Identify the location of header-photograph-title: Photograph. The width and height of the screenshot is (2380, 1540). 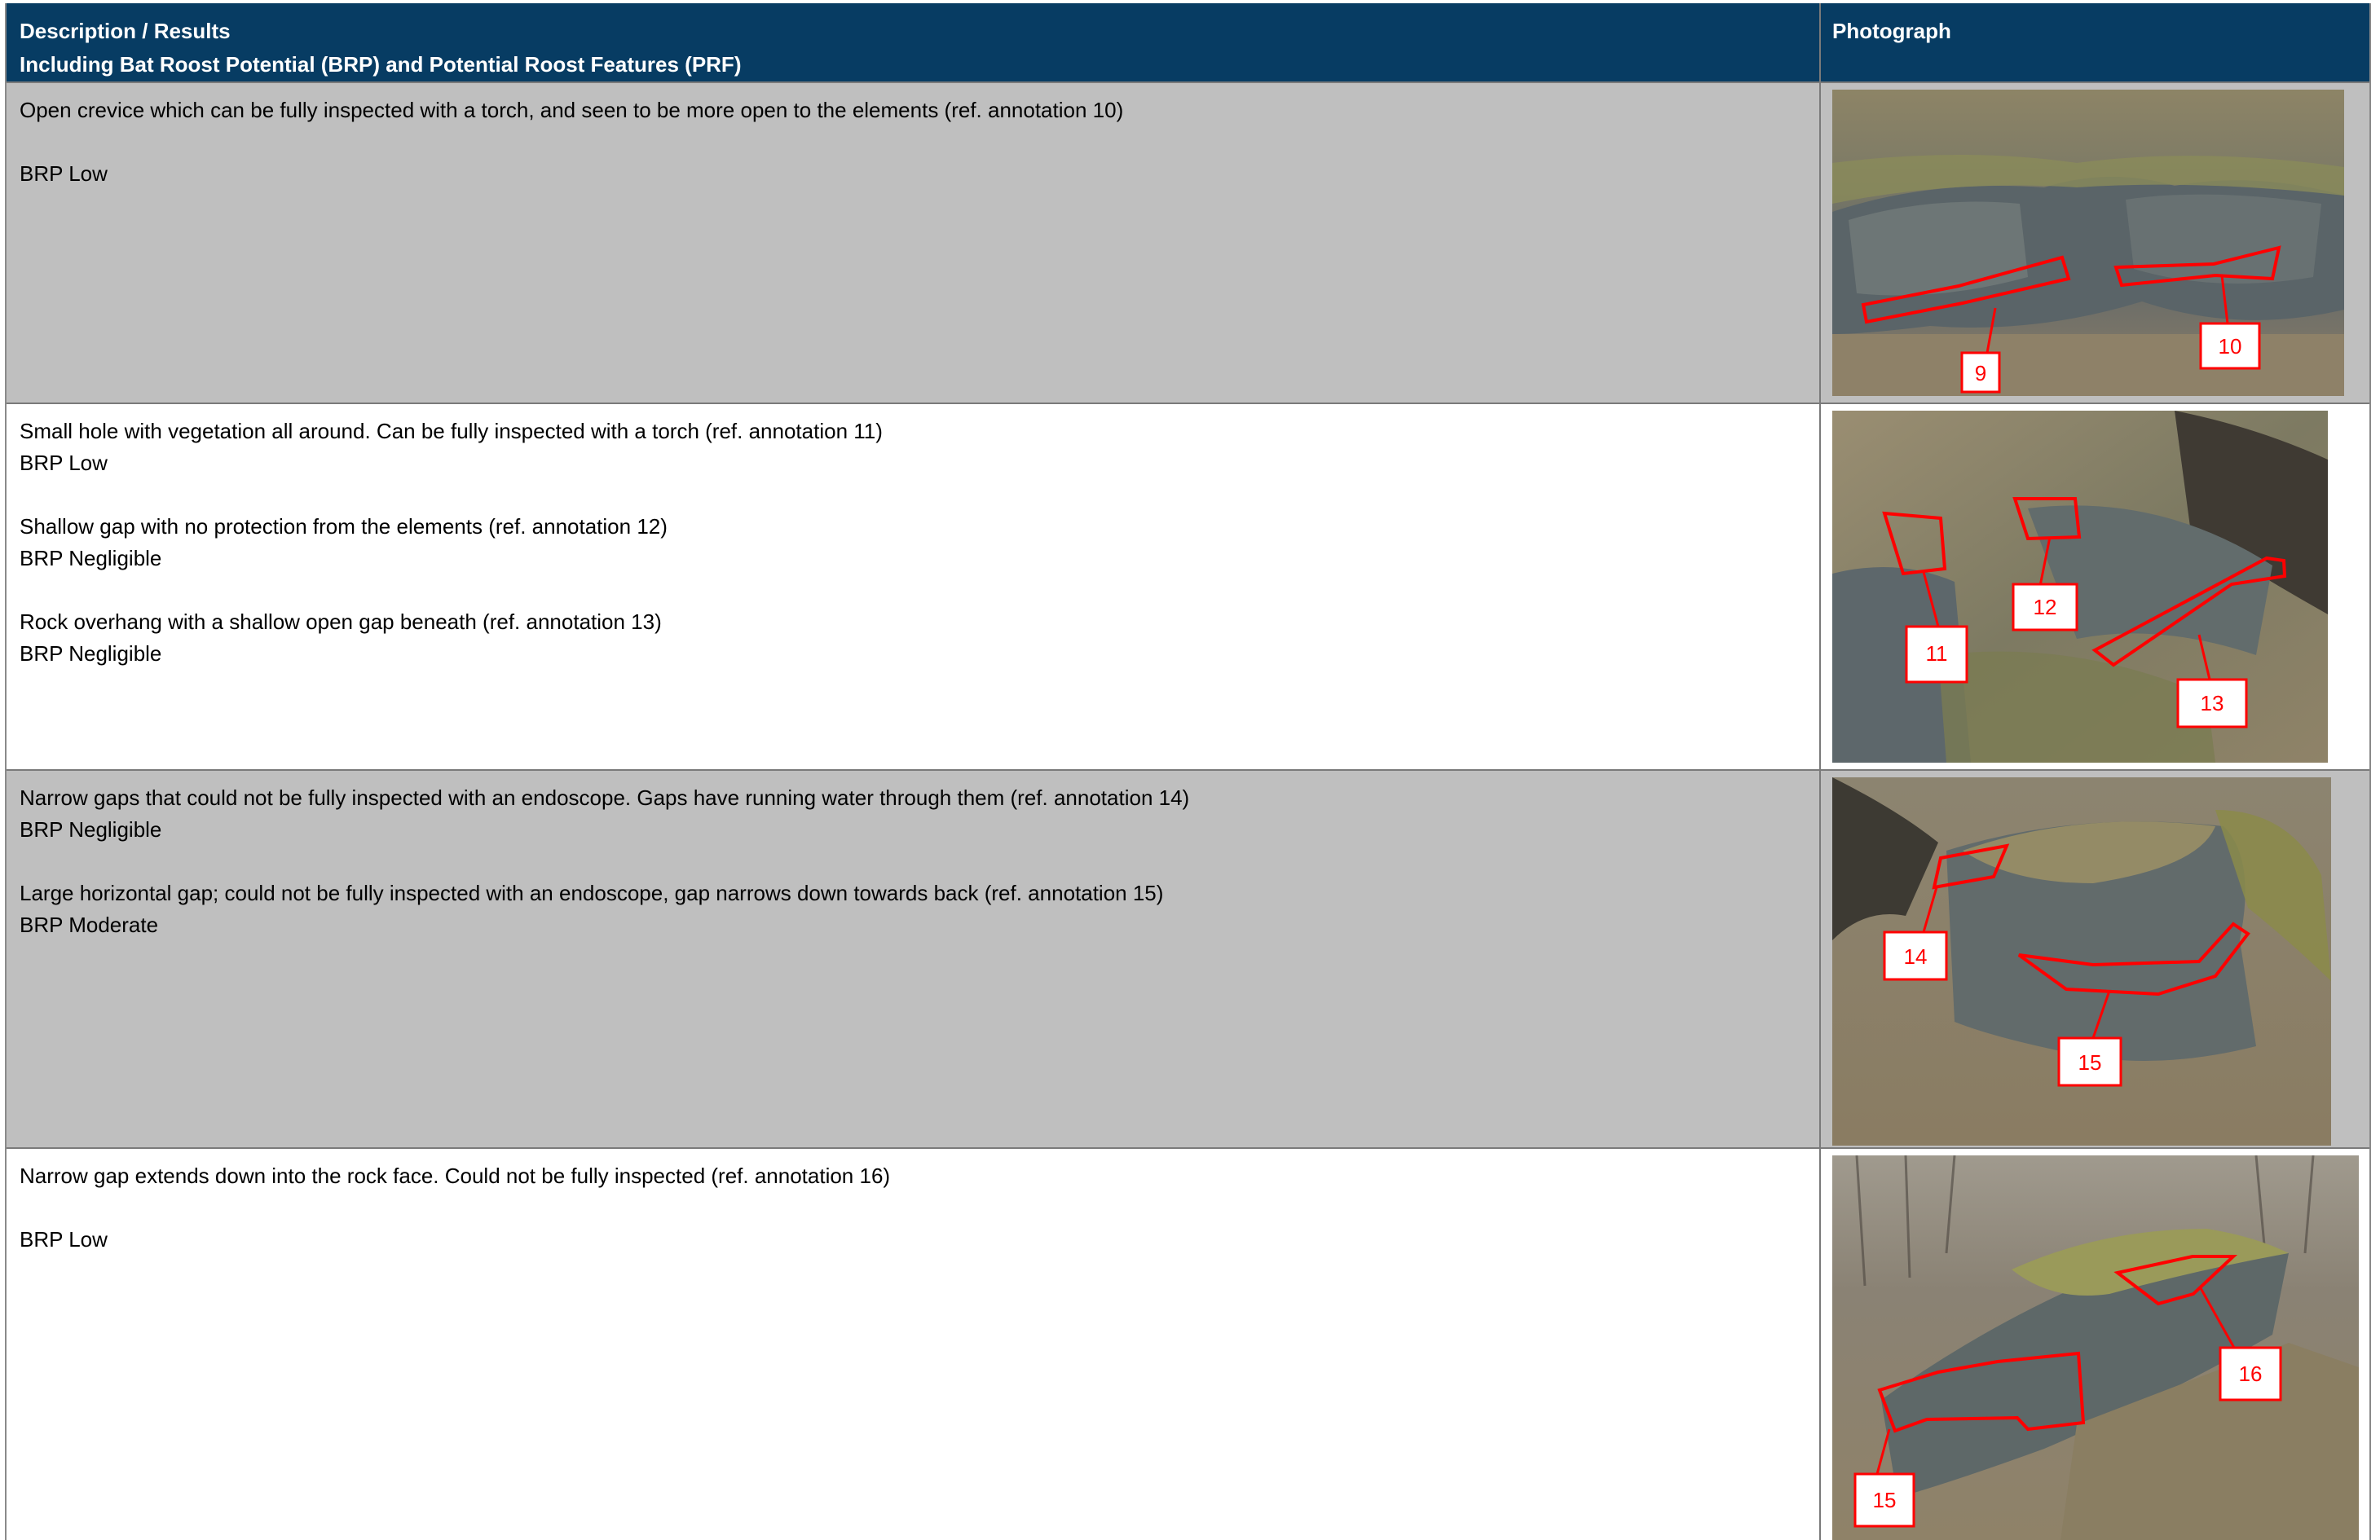
(1892, 31).